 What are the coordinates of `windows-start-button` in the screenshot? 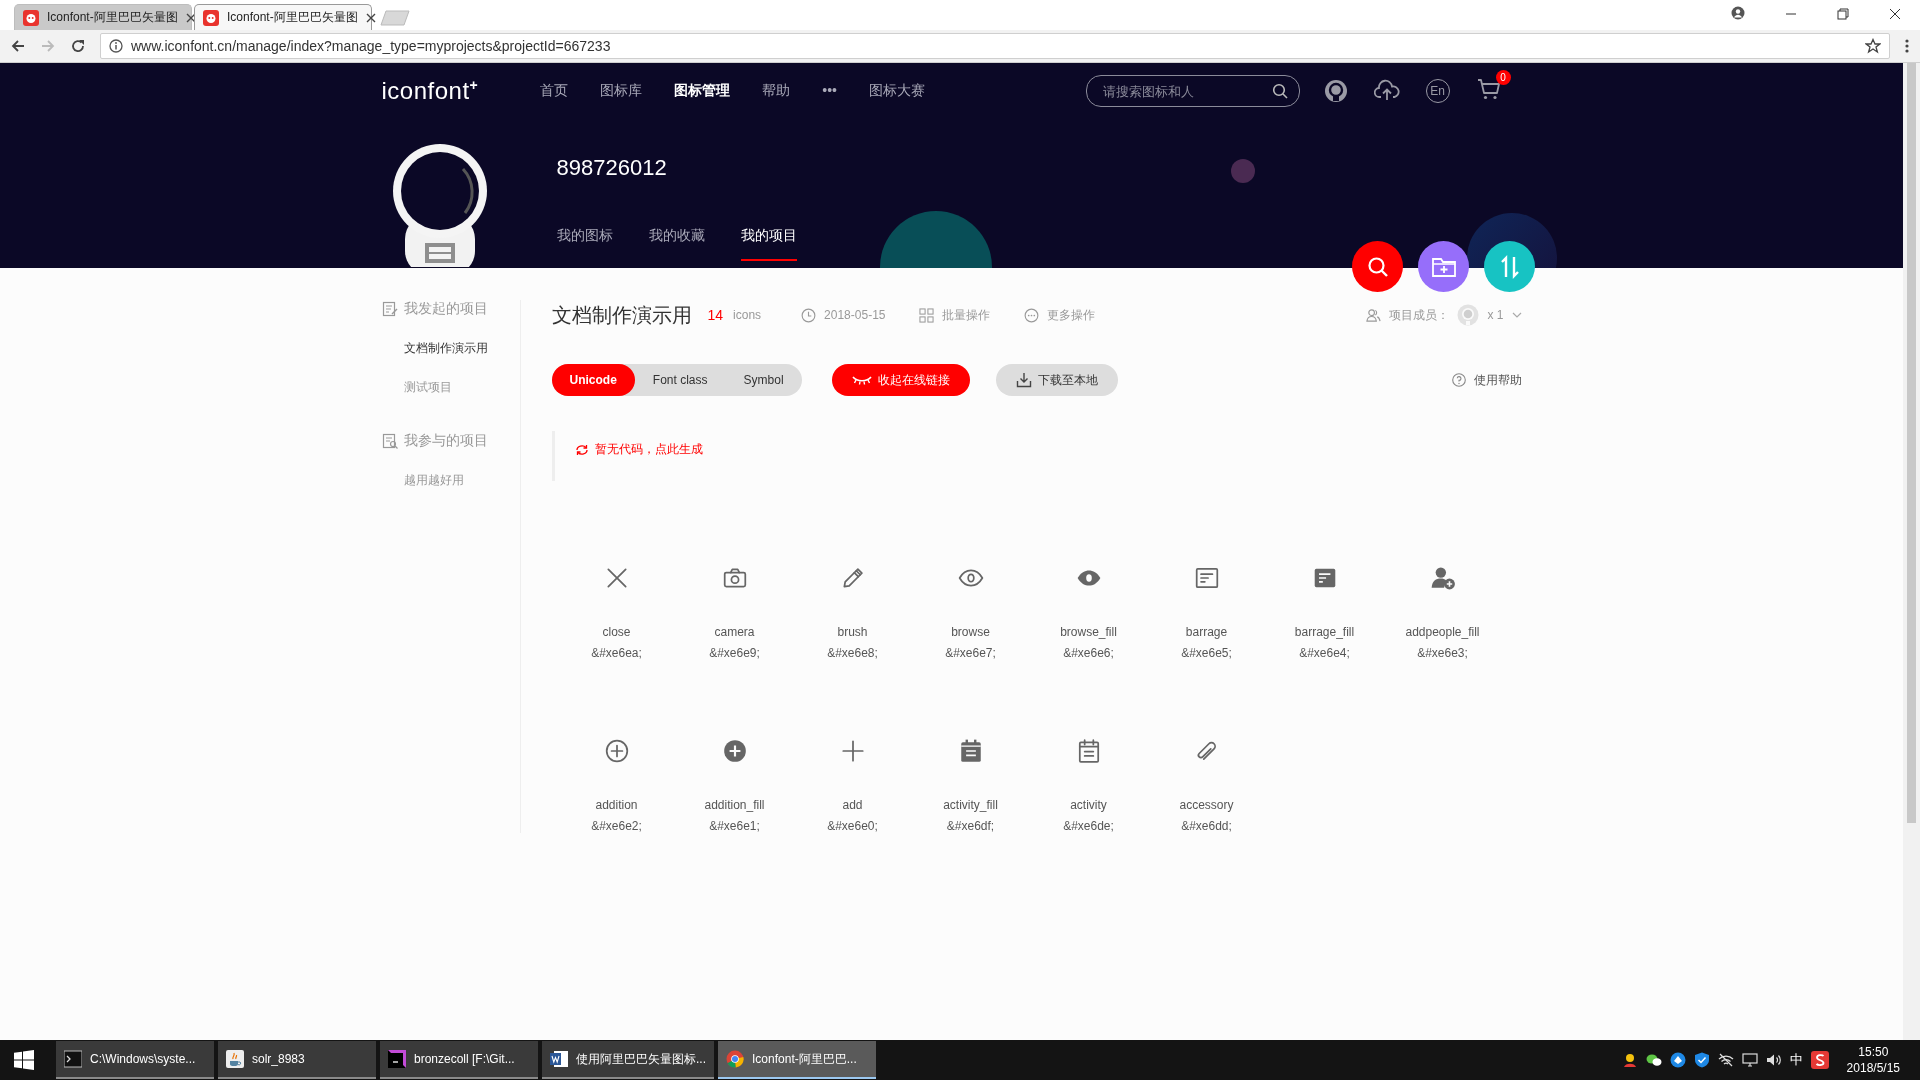 It's located at (24, 1060).